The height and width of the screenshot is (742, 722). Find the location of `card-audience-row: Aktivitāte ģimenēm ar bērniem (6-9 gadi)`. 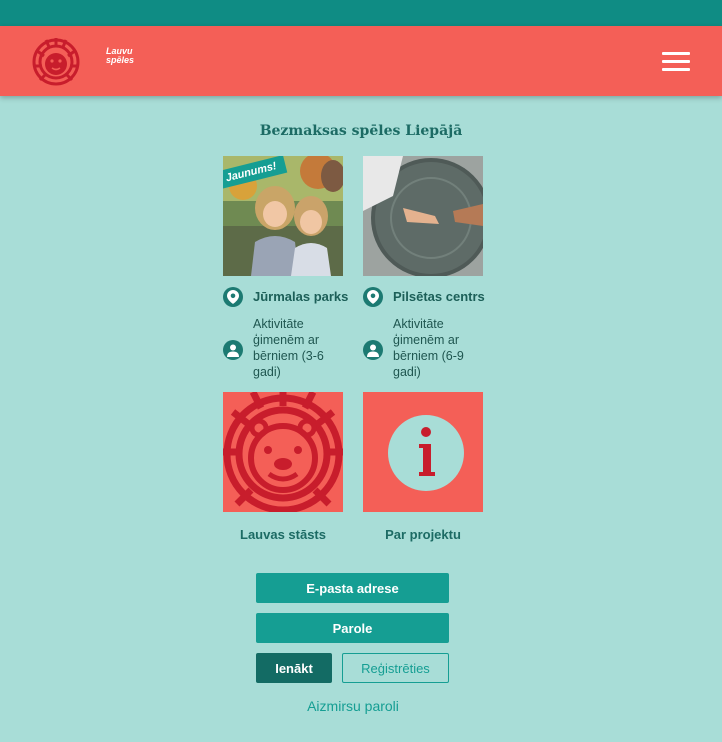

card-audience-row: Aktivitāte ģimenēm ar bērniem (6-9 gadi) is located at coordinates (418, 348).